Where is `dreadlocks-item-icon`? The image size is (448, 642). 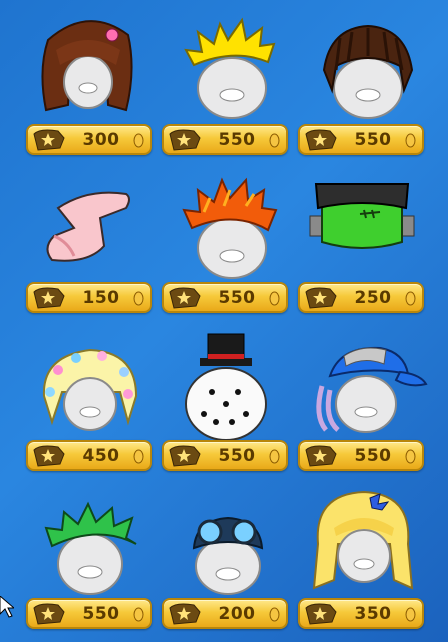 dreadlocks-item-icon is located at coordinates (368, 71).